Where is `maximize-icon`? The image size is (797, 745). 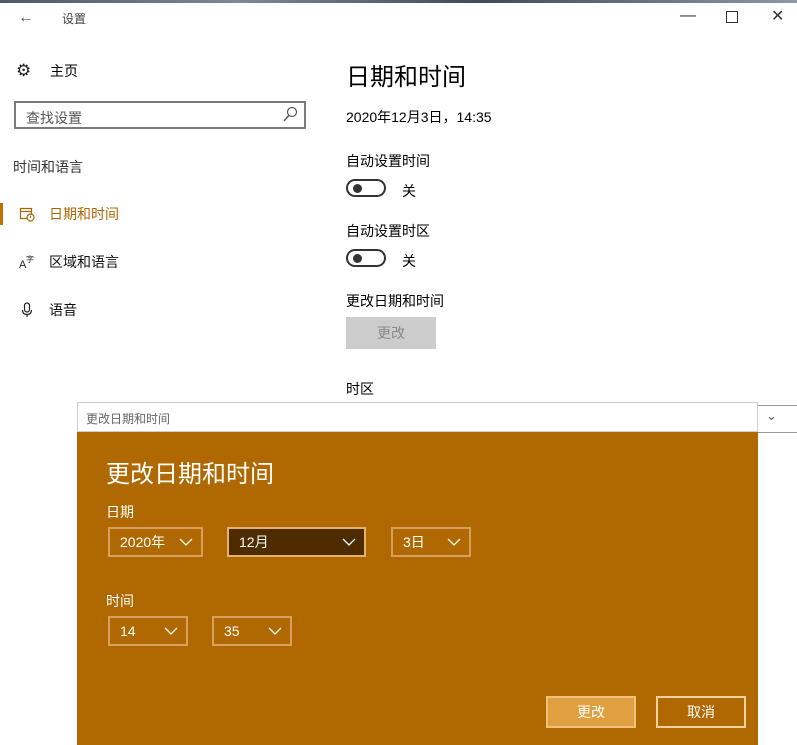 maximize-icon is located at coordinates (732, 17).